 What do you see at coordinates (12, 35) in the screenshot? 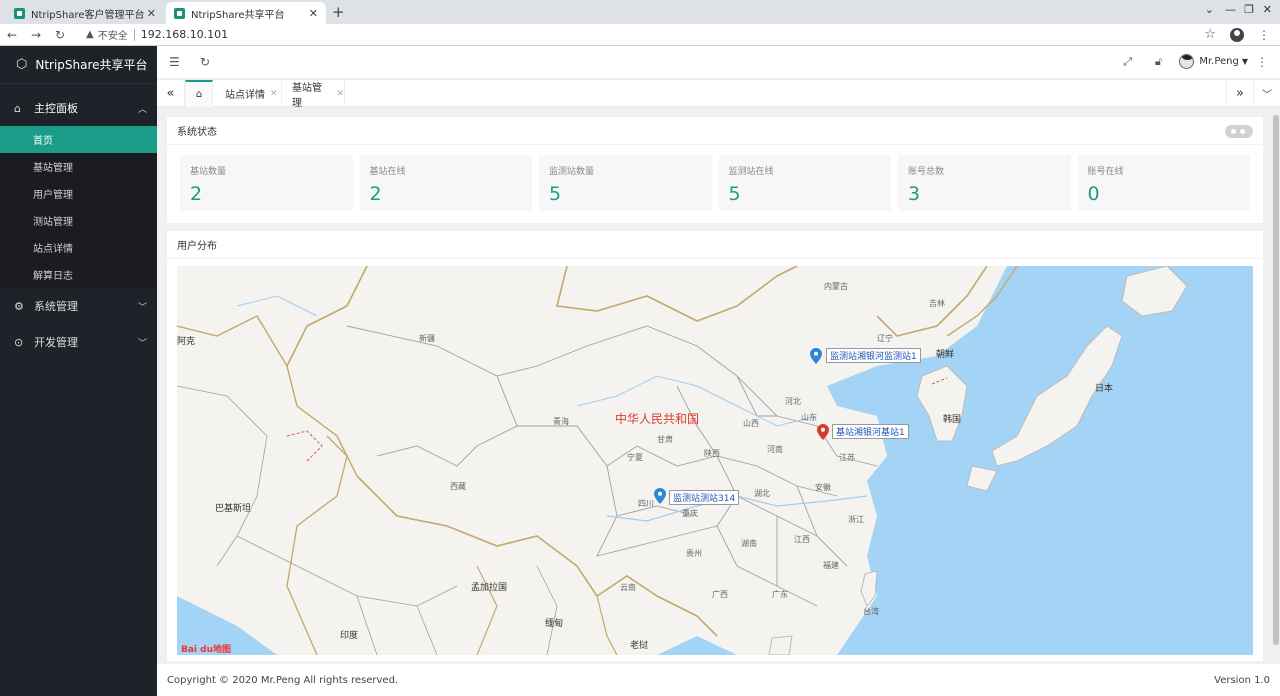
I see `back-icon: ←` at bounding box center [12, 35].